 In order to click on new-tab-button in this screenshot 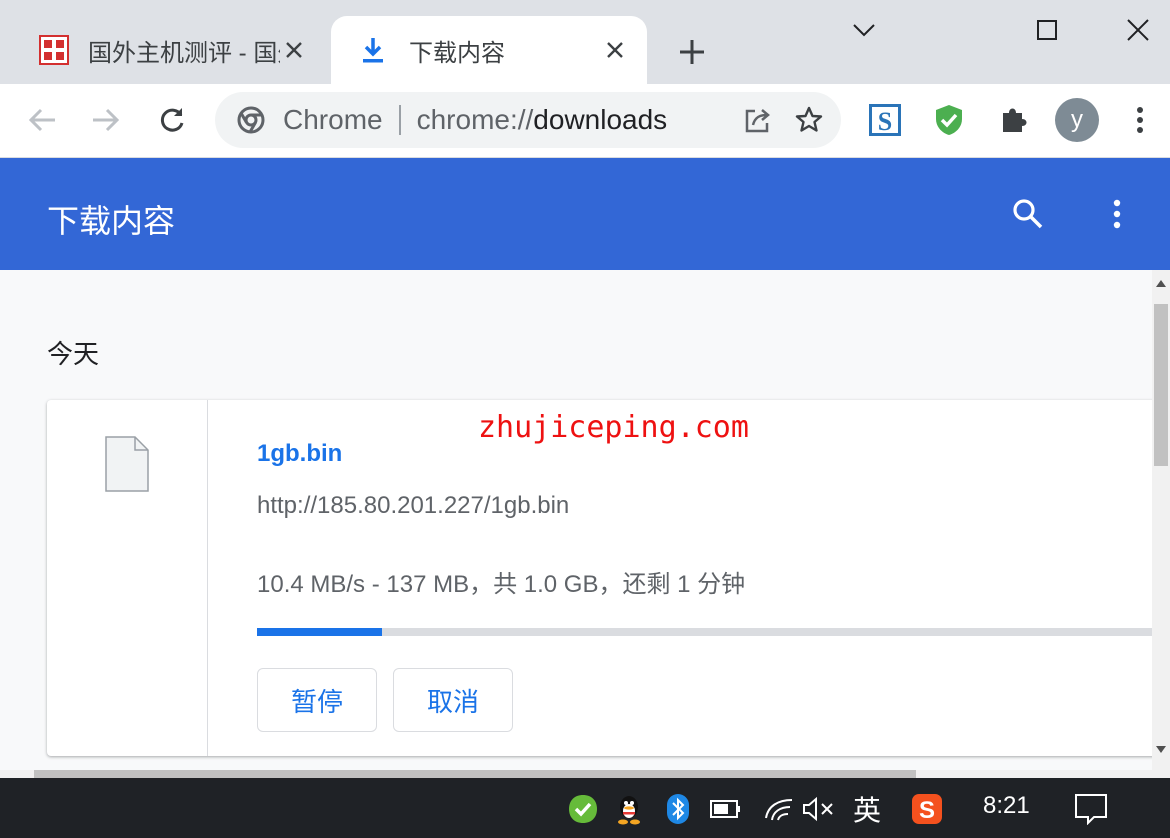, I will do `click(692, 52)`.